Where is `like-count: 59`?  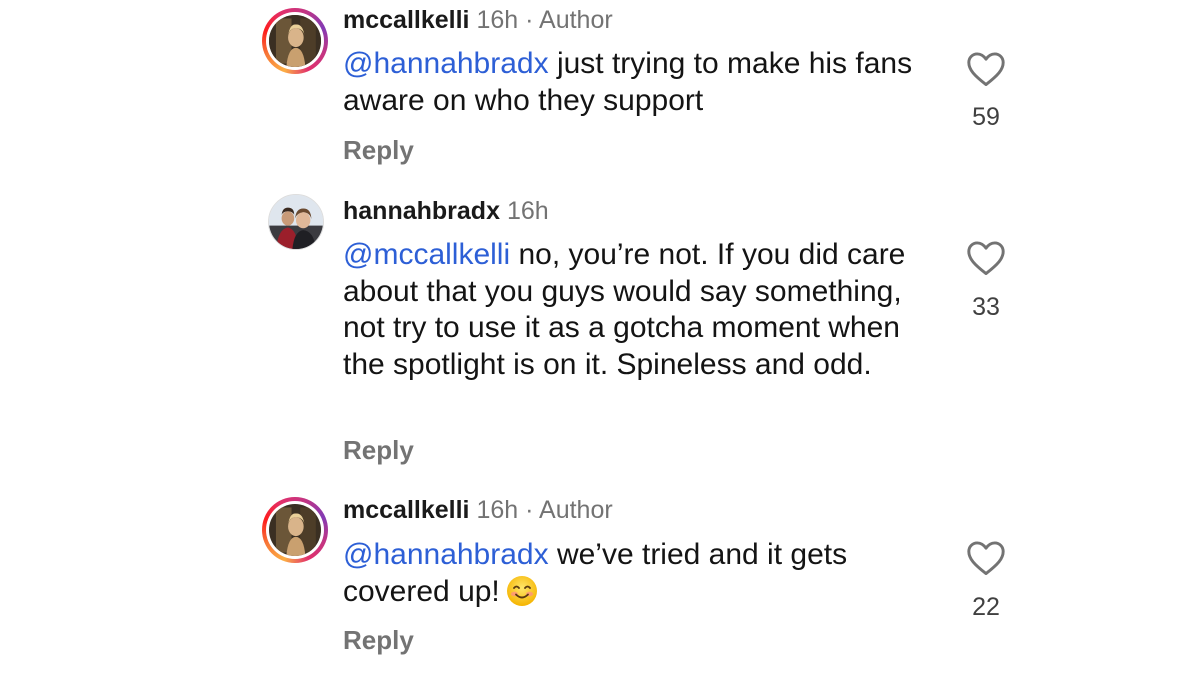 like-count: 59 is located at coordinates (986, 117).